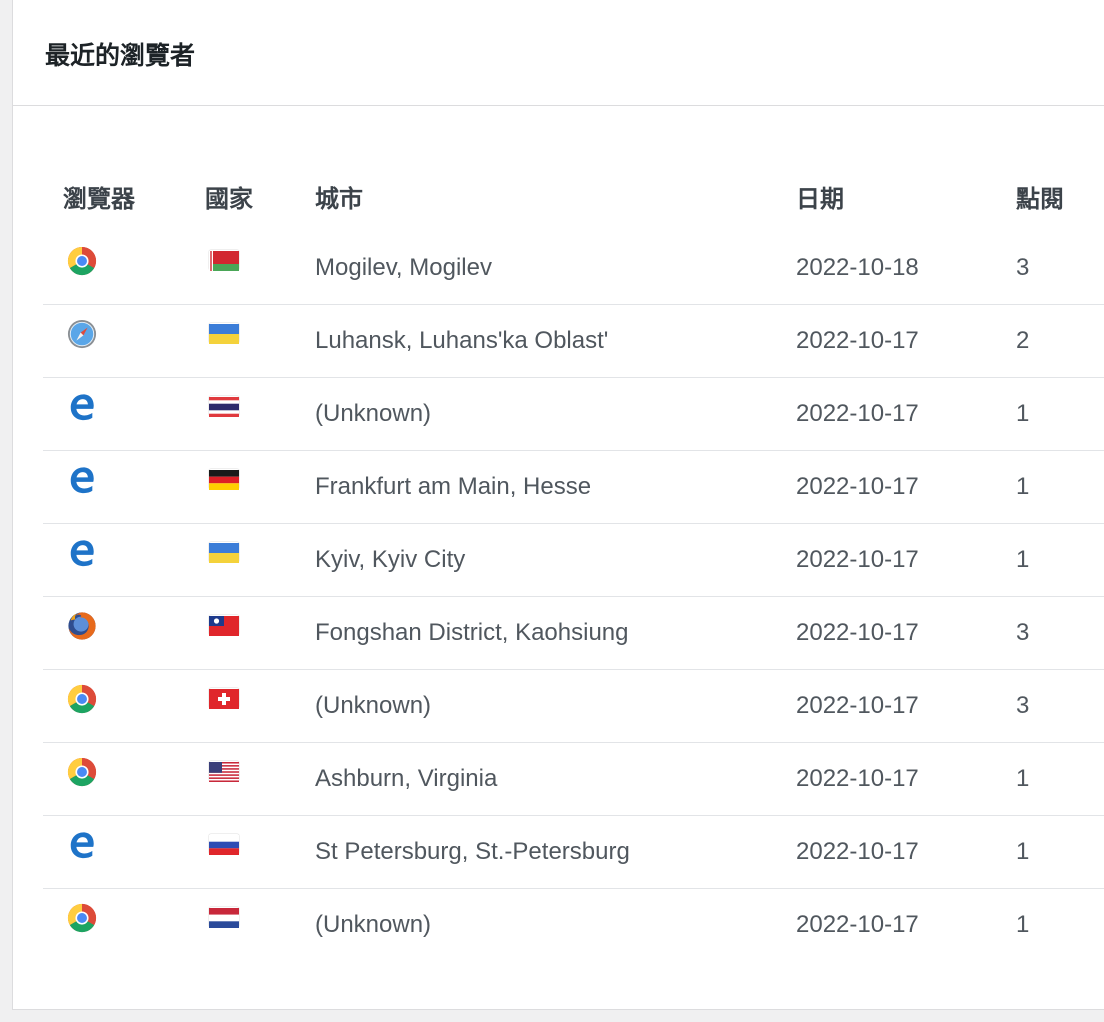 The width and height of the screenshot is (1104, 1022). What do you see at coordinates (224, 260) in the screenshot?
I see `belarus-flag-icon` at bounding box center [224, 260].